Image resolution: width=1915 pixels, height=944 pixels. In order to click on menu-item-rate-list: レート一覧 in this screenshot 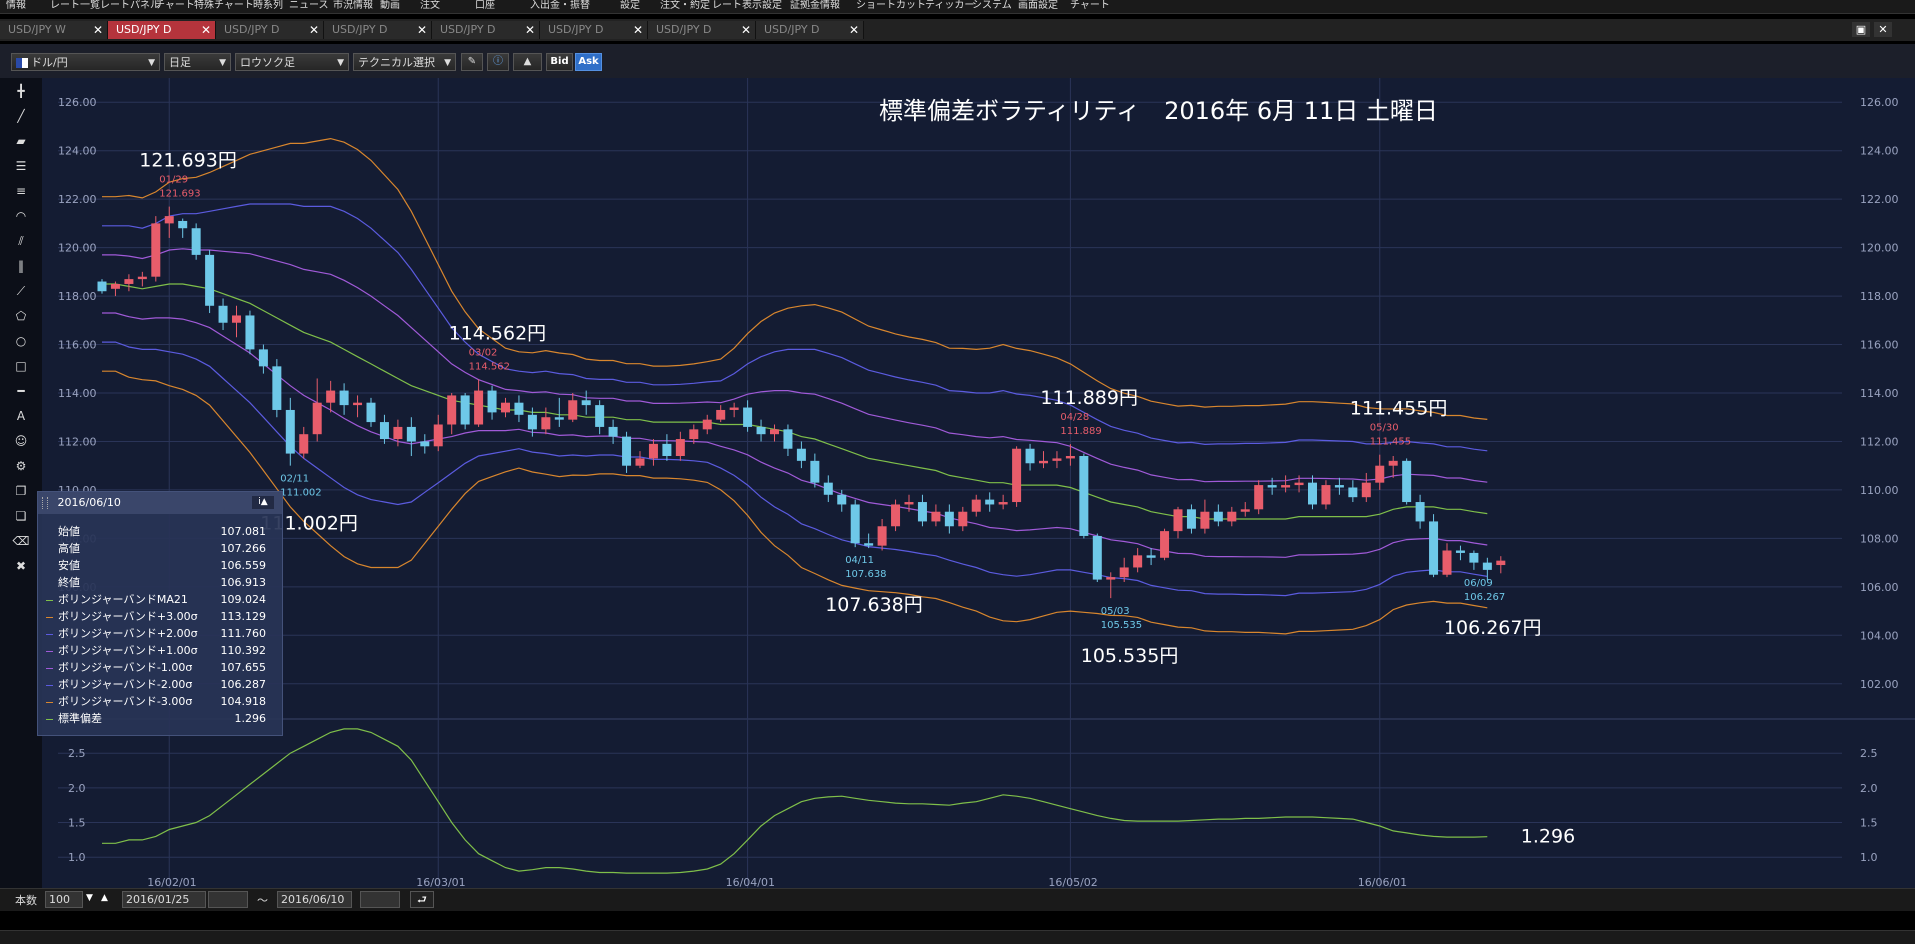, I will do `click(75, 6)`.